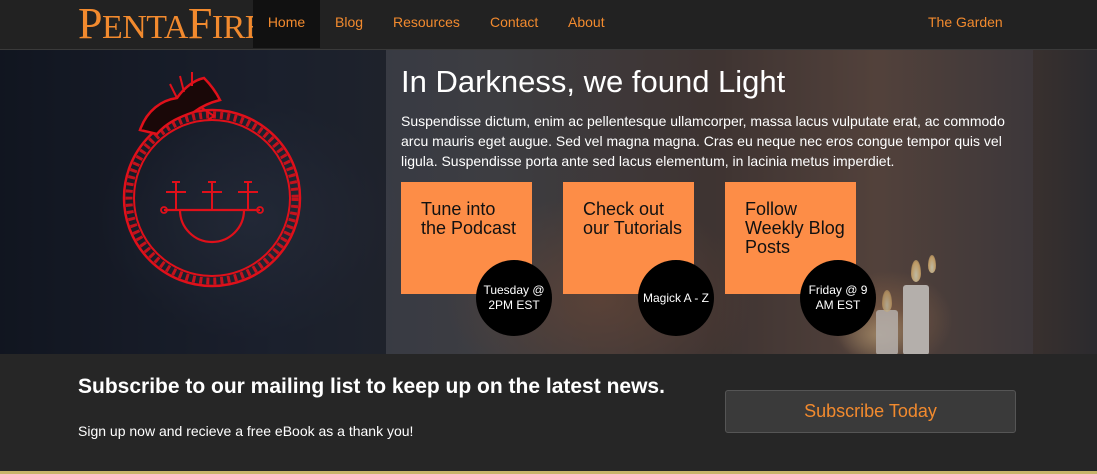  Describe the element at coordinates (965, 24) in the screenshot. I see `nav-item-the-garden: The Garden` at that location.